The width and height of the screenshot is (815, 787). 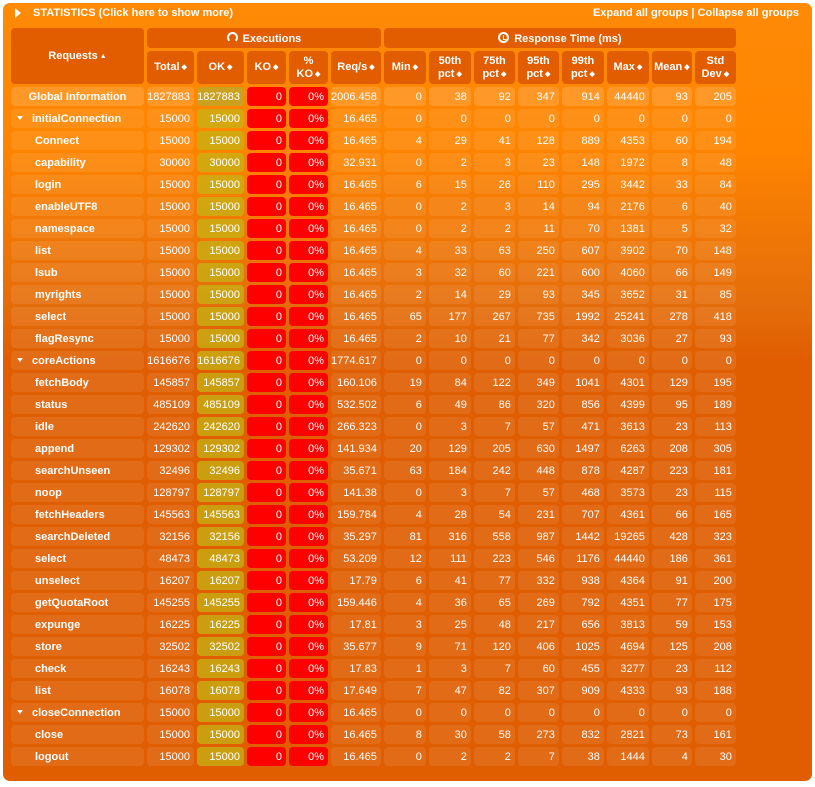 I want to click on request-name-cell: getQuotaRoot, so click(x=77, y=602).